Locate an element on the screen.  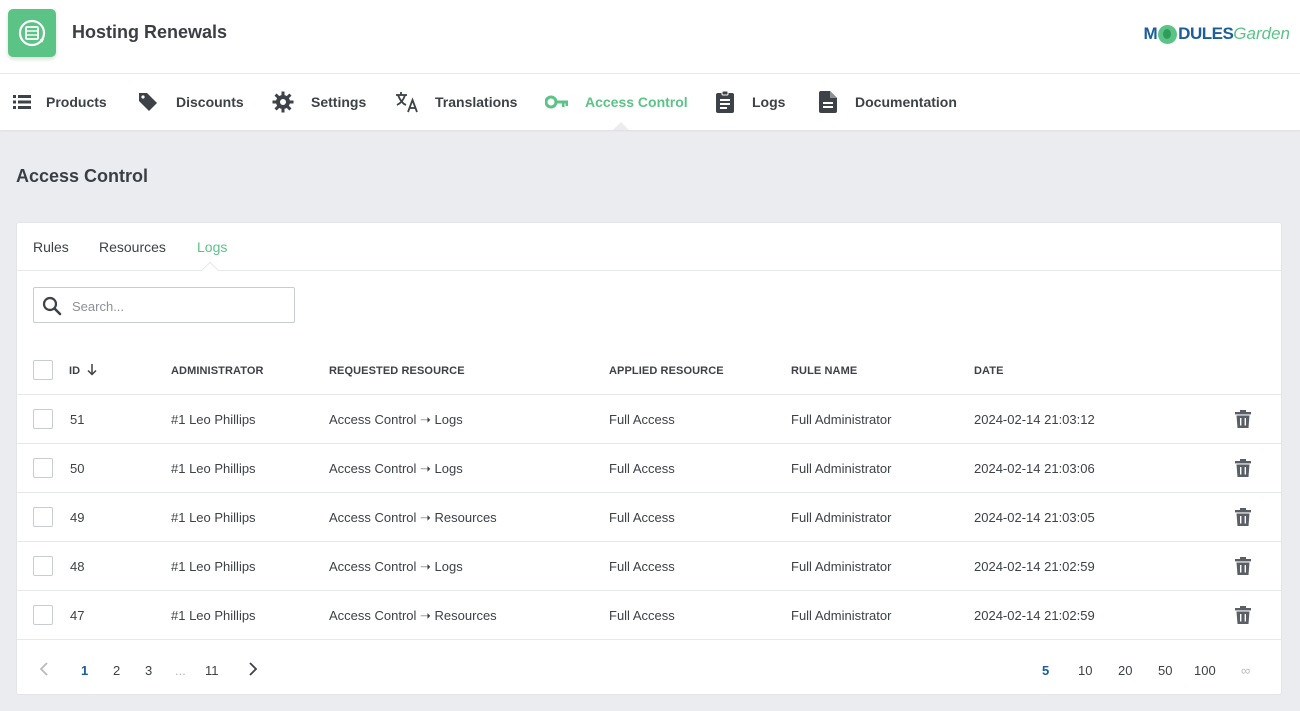
page-size-100: 100 is located at coordinates (1205, 670).